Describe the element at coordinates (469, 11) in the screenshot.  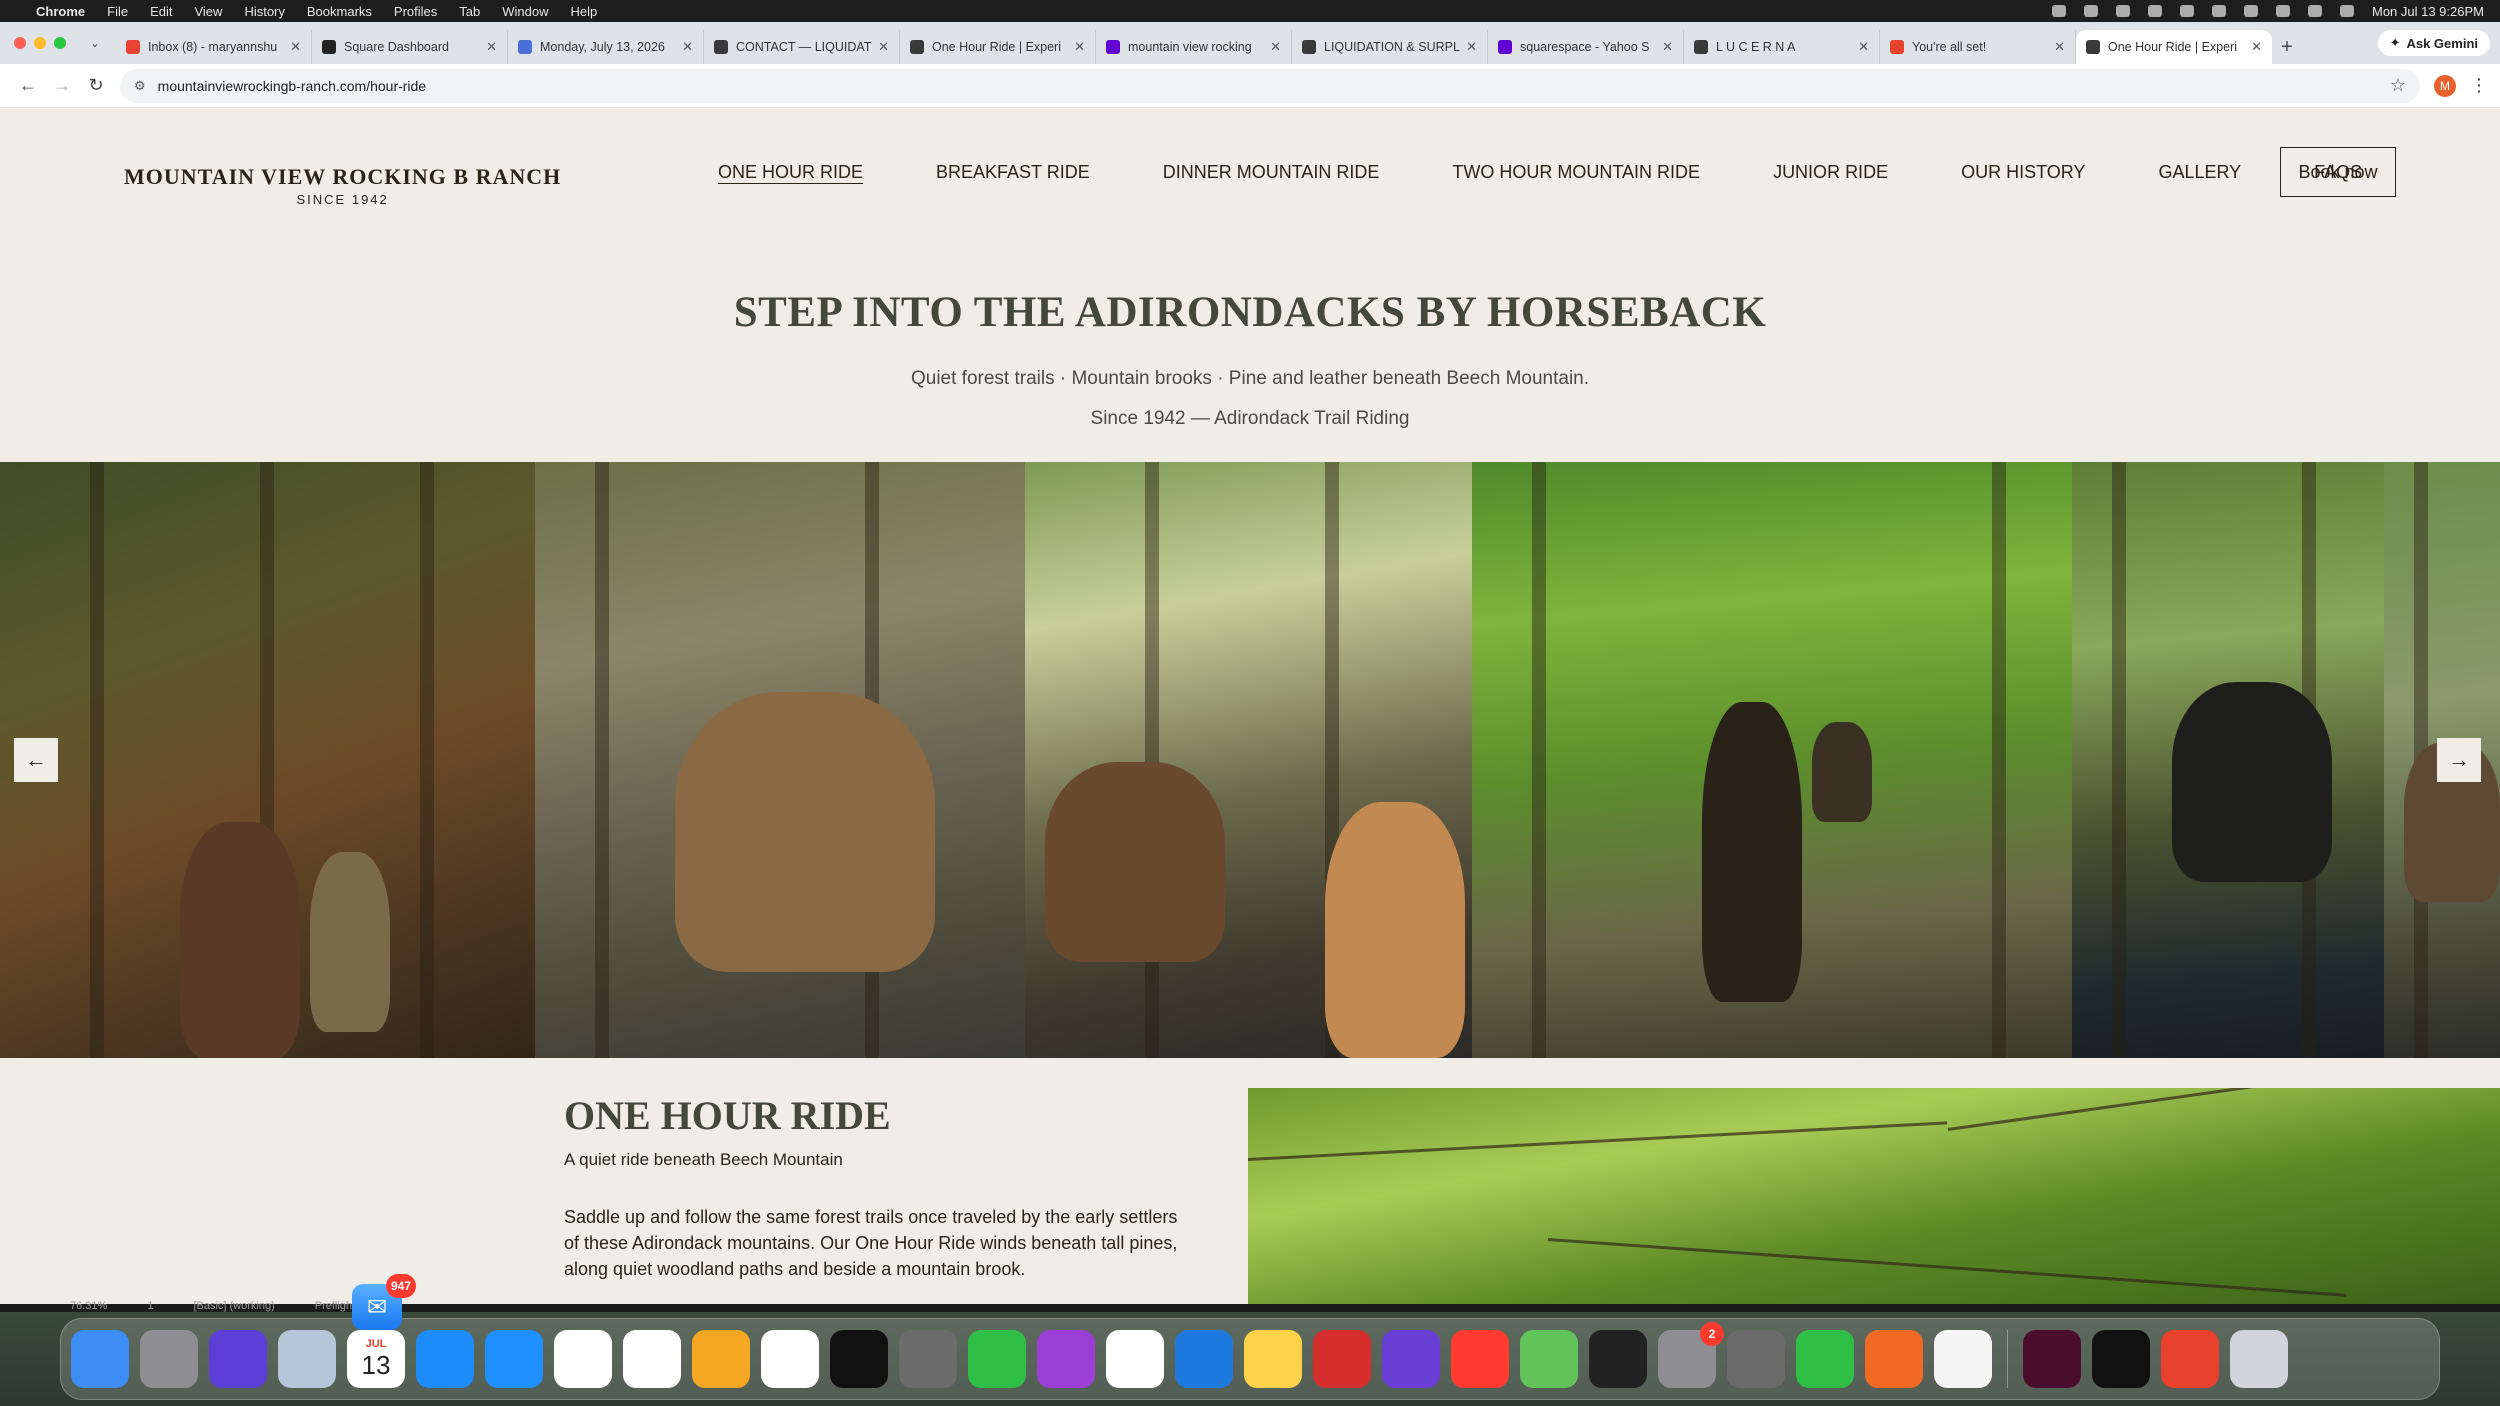
I see `menu-tab: Tab` at that location.